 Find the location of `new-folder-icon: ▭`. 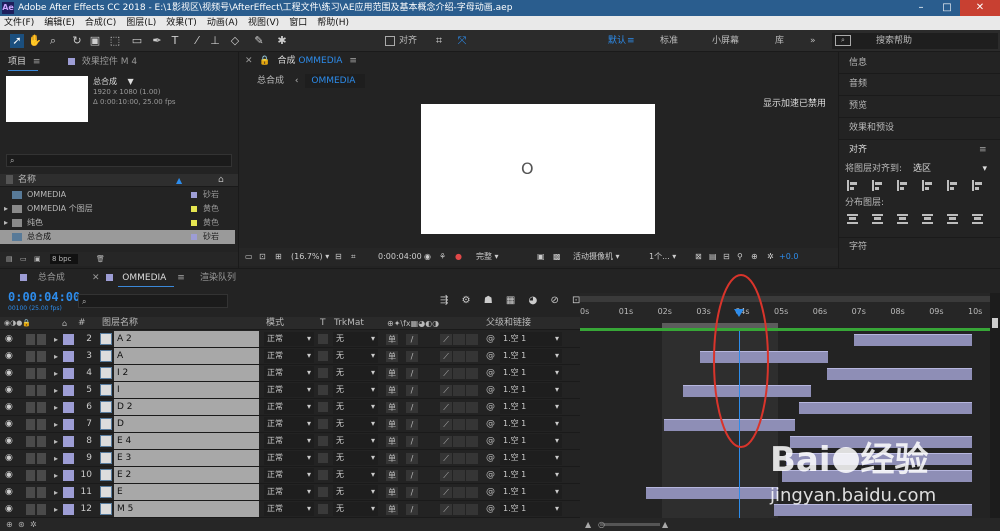

new-folder-icon: ▭ is located at coordinates (23, 259).